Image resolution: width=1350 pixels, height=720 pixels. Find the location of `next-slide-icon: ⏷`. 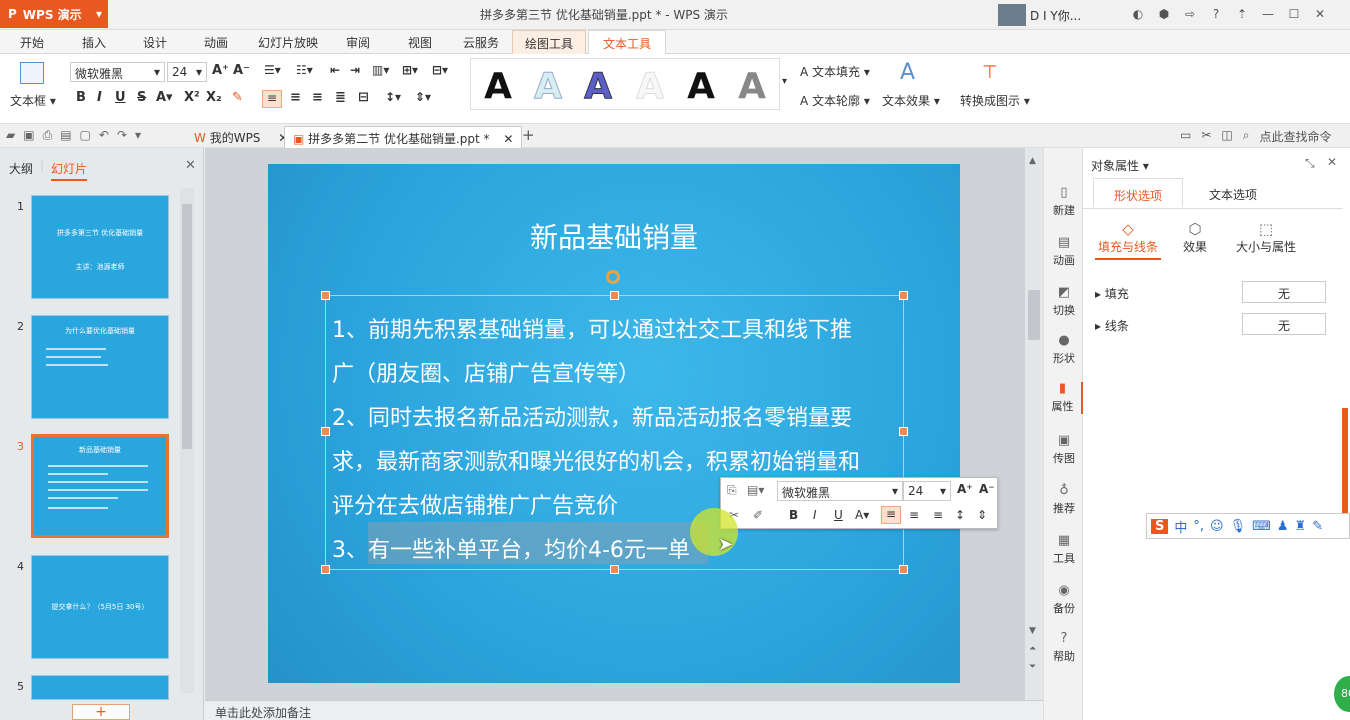

next-slide-icon: ⏷ is located at coordinates (1032, 667).